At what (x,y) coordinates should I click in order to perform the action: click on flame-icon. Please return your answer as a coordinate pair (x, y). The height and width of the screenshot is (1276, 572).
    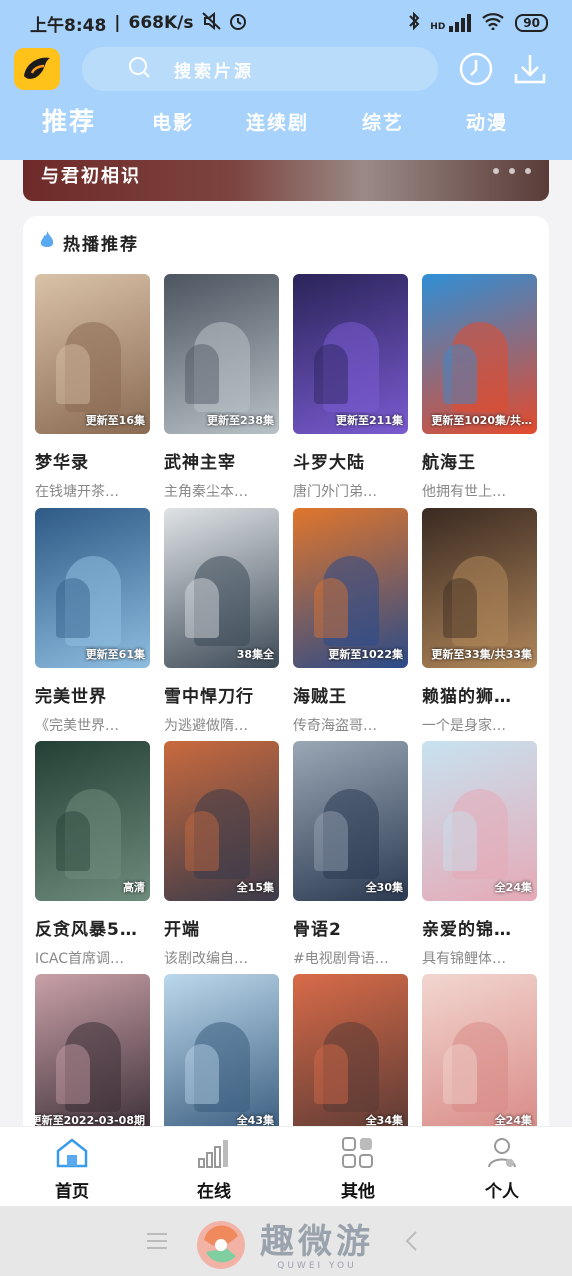
    Looking at the image, I should click on (47, 242).